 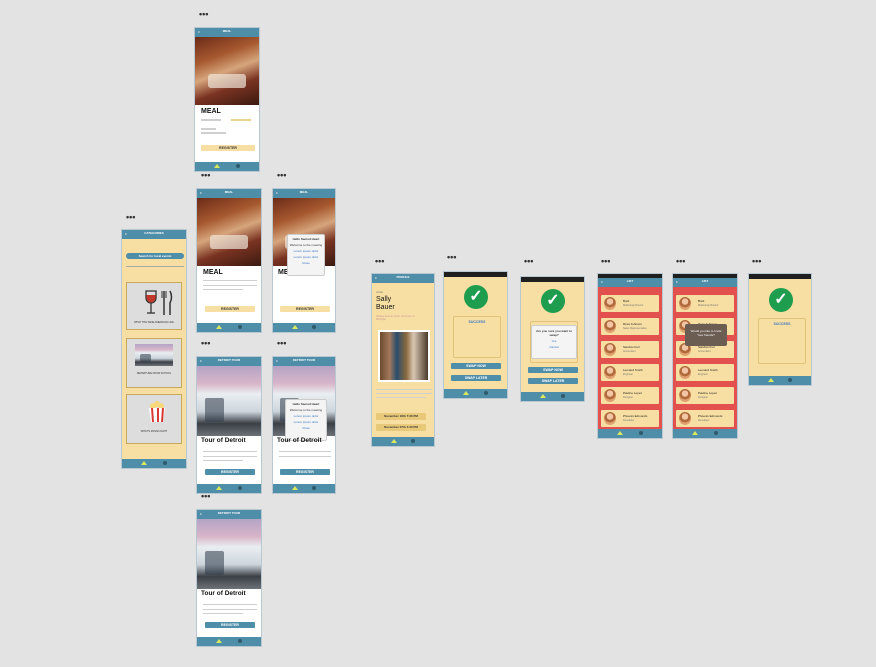 I want to click on person-role: Accountant, so click(x=629, y=351).